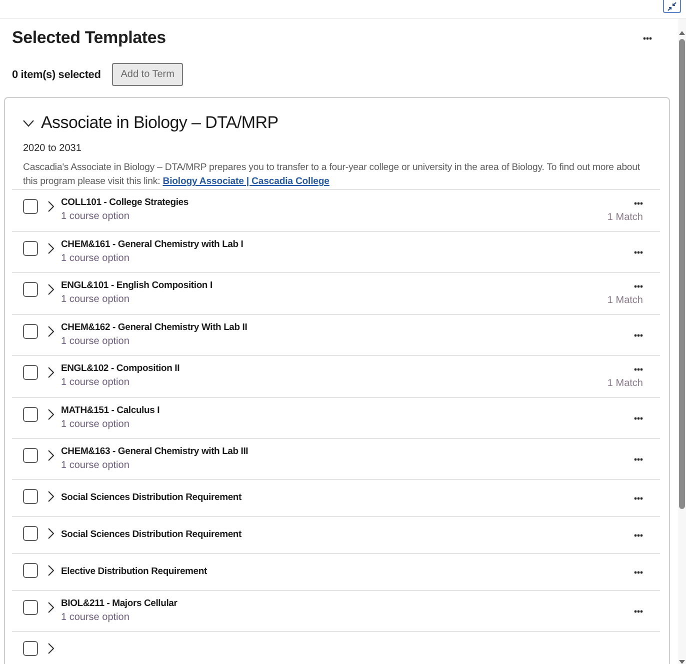  Describe the element at coordinates (682, 662) in the screenshot. I see `scroll-down-arrow-icon` at that location.